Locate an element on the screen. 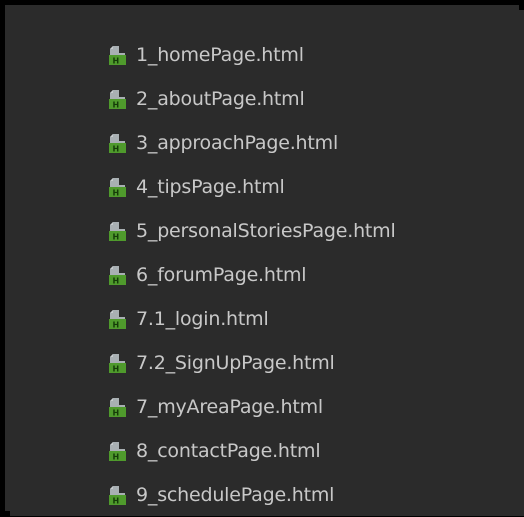 This screenshot has height=517, width=524. file-item: H 6_forumPage.html is located at coordinates (251, 275).